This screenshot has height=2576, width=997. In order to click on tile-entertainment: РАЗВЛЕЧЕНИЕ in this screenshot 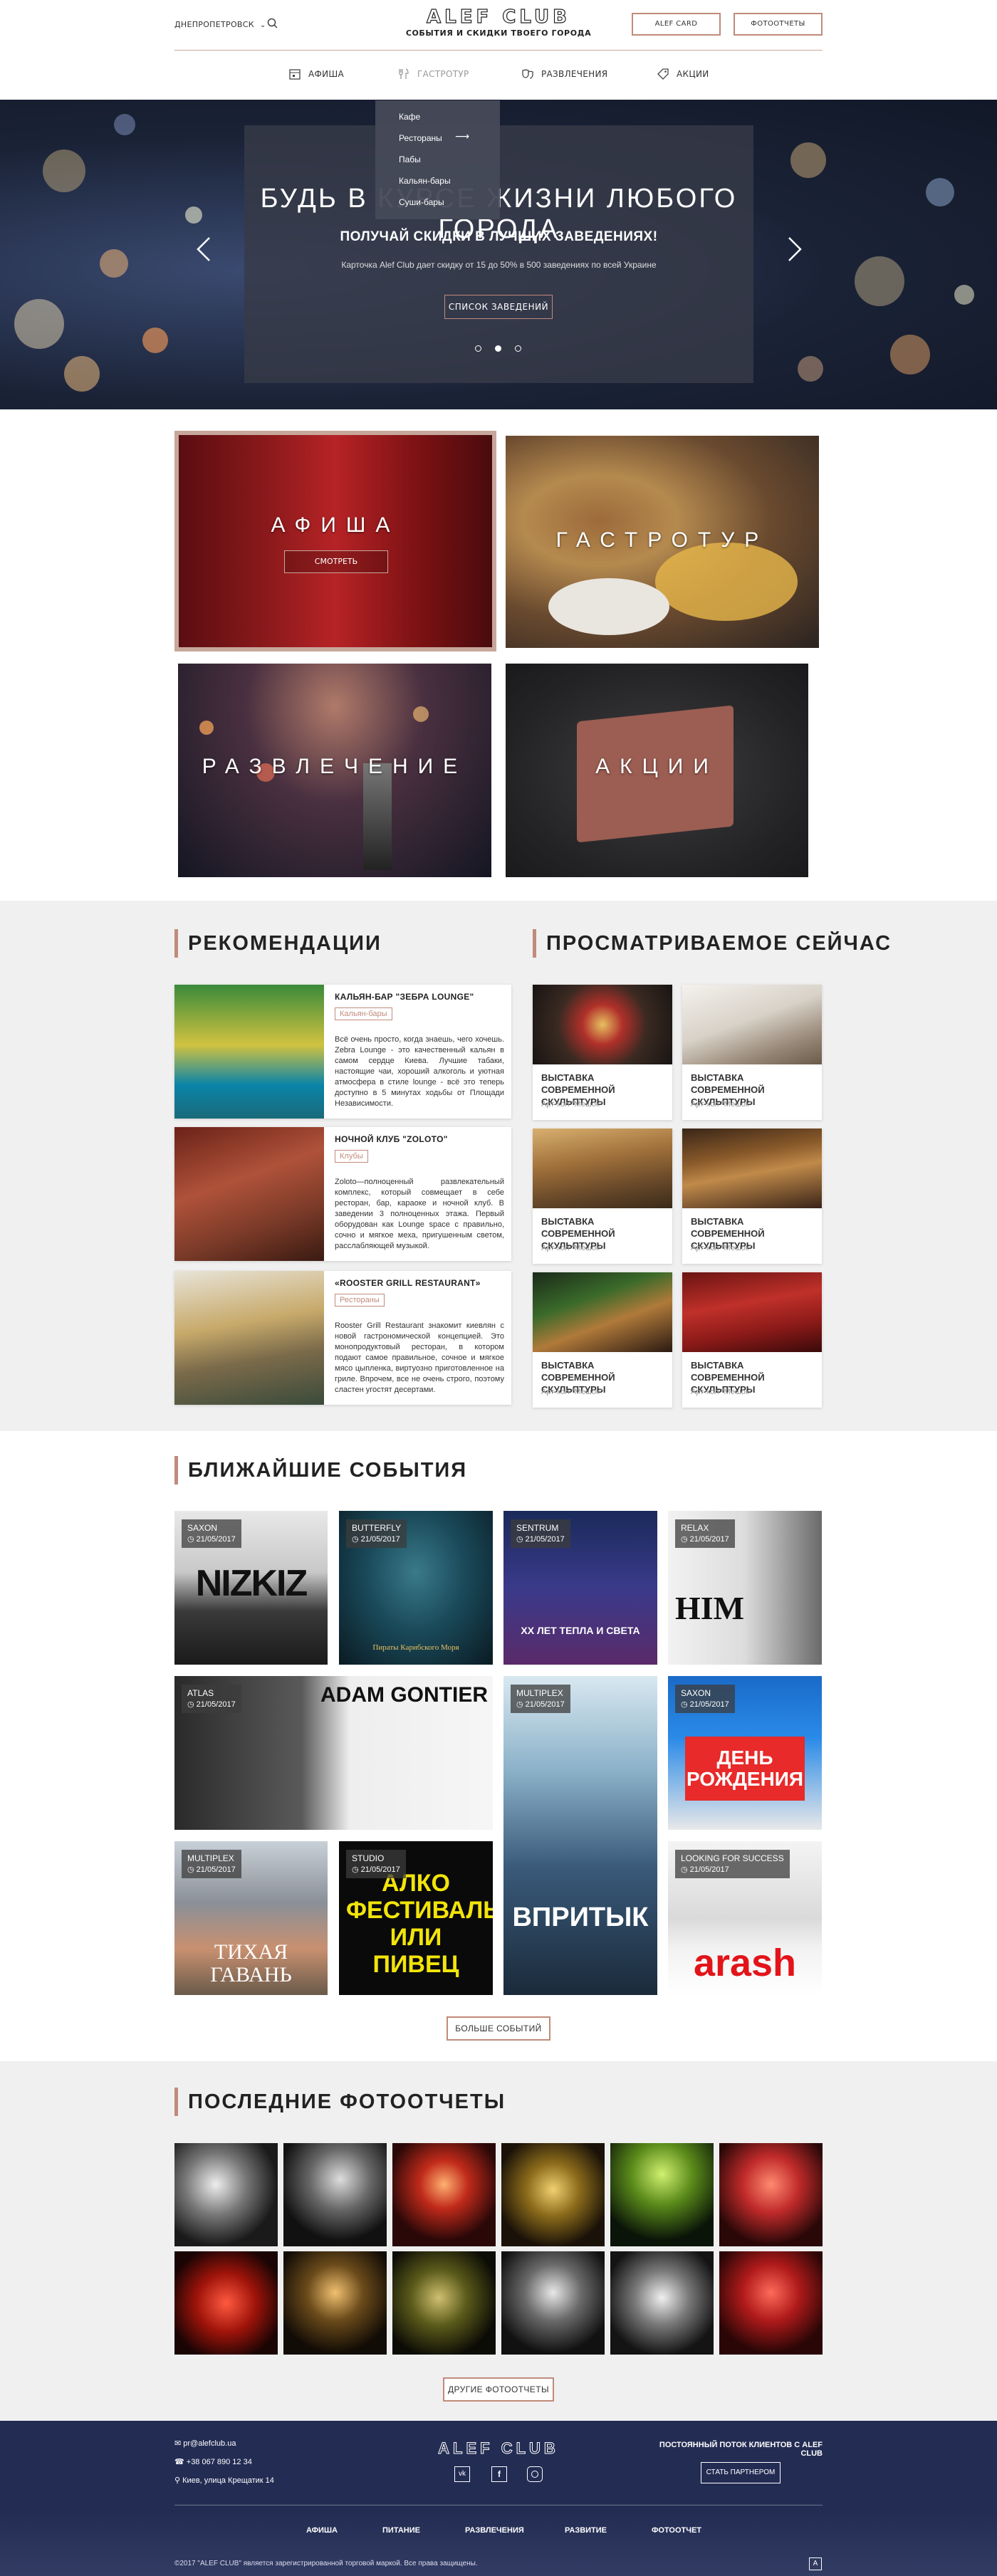, I will do `click(334, 770)`.